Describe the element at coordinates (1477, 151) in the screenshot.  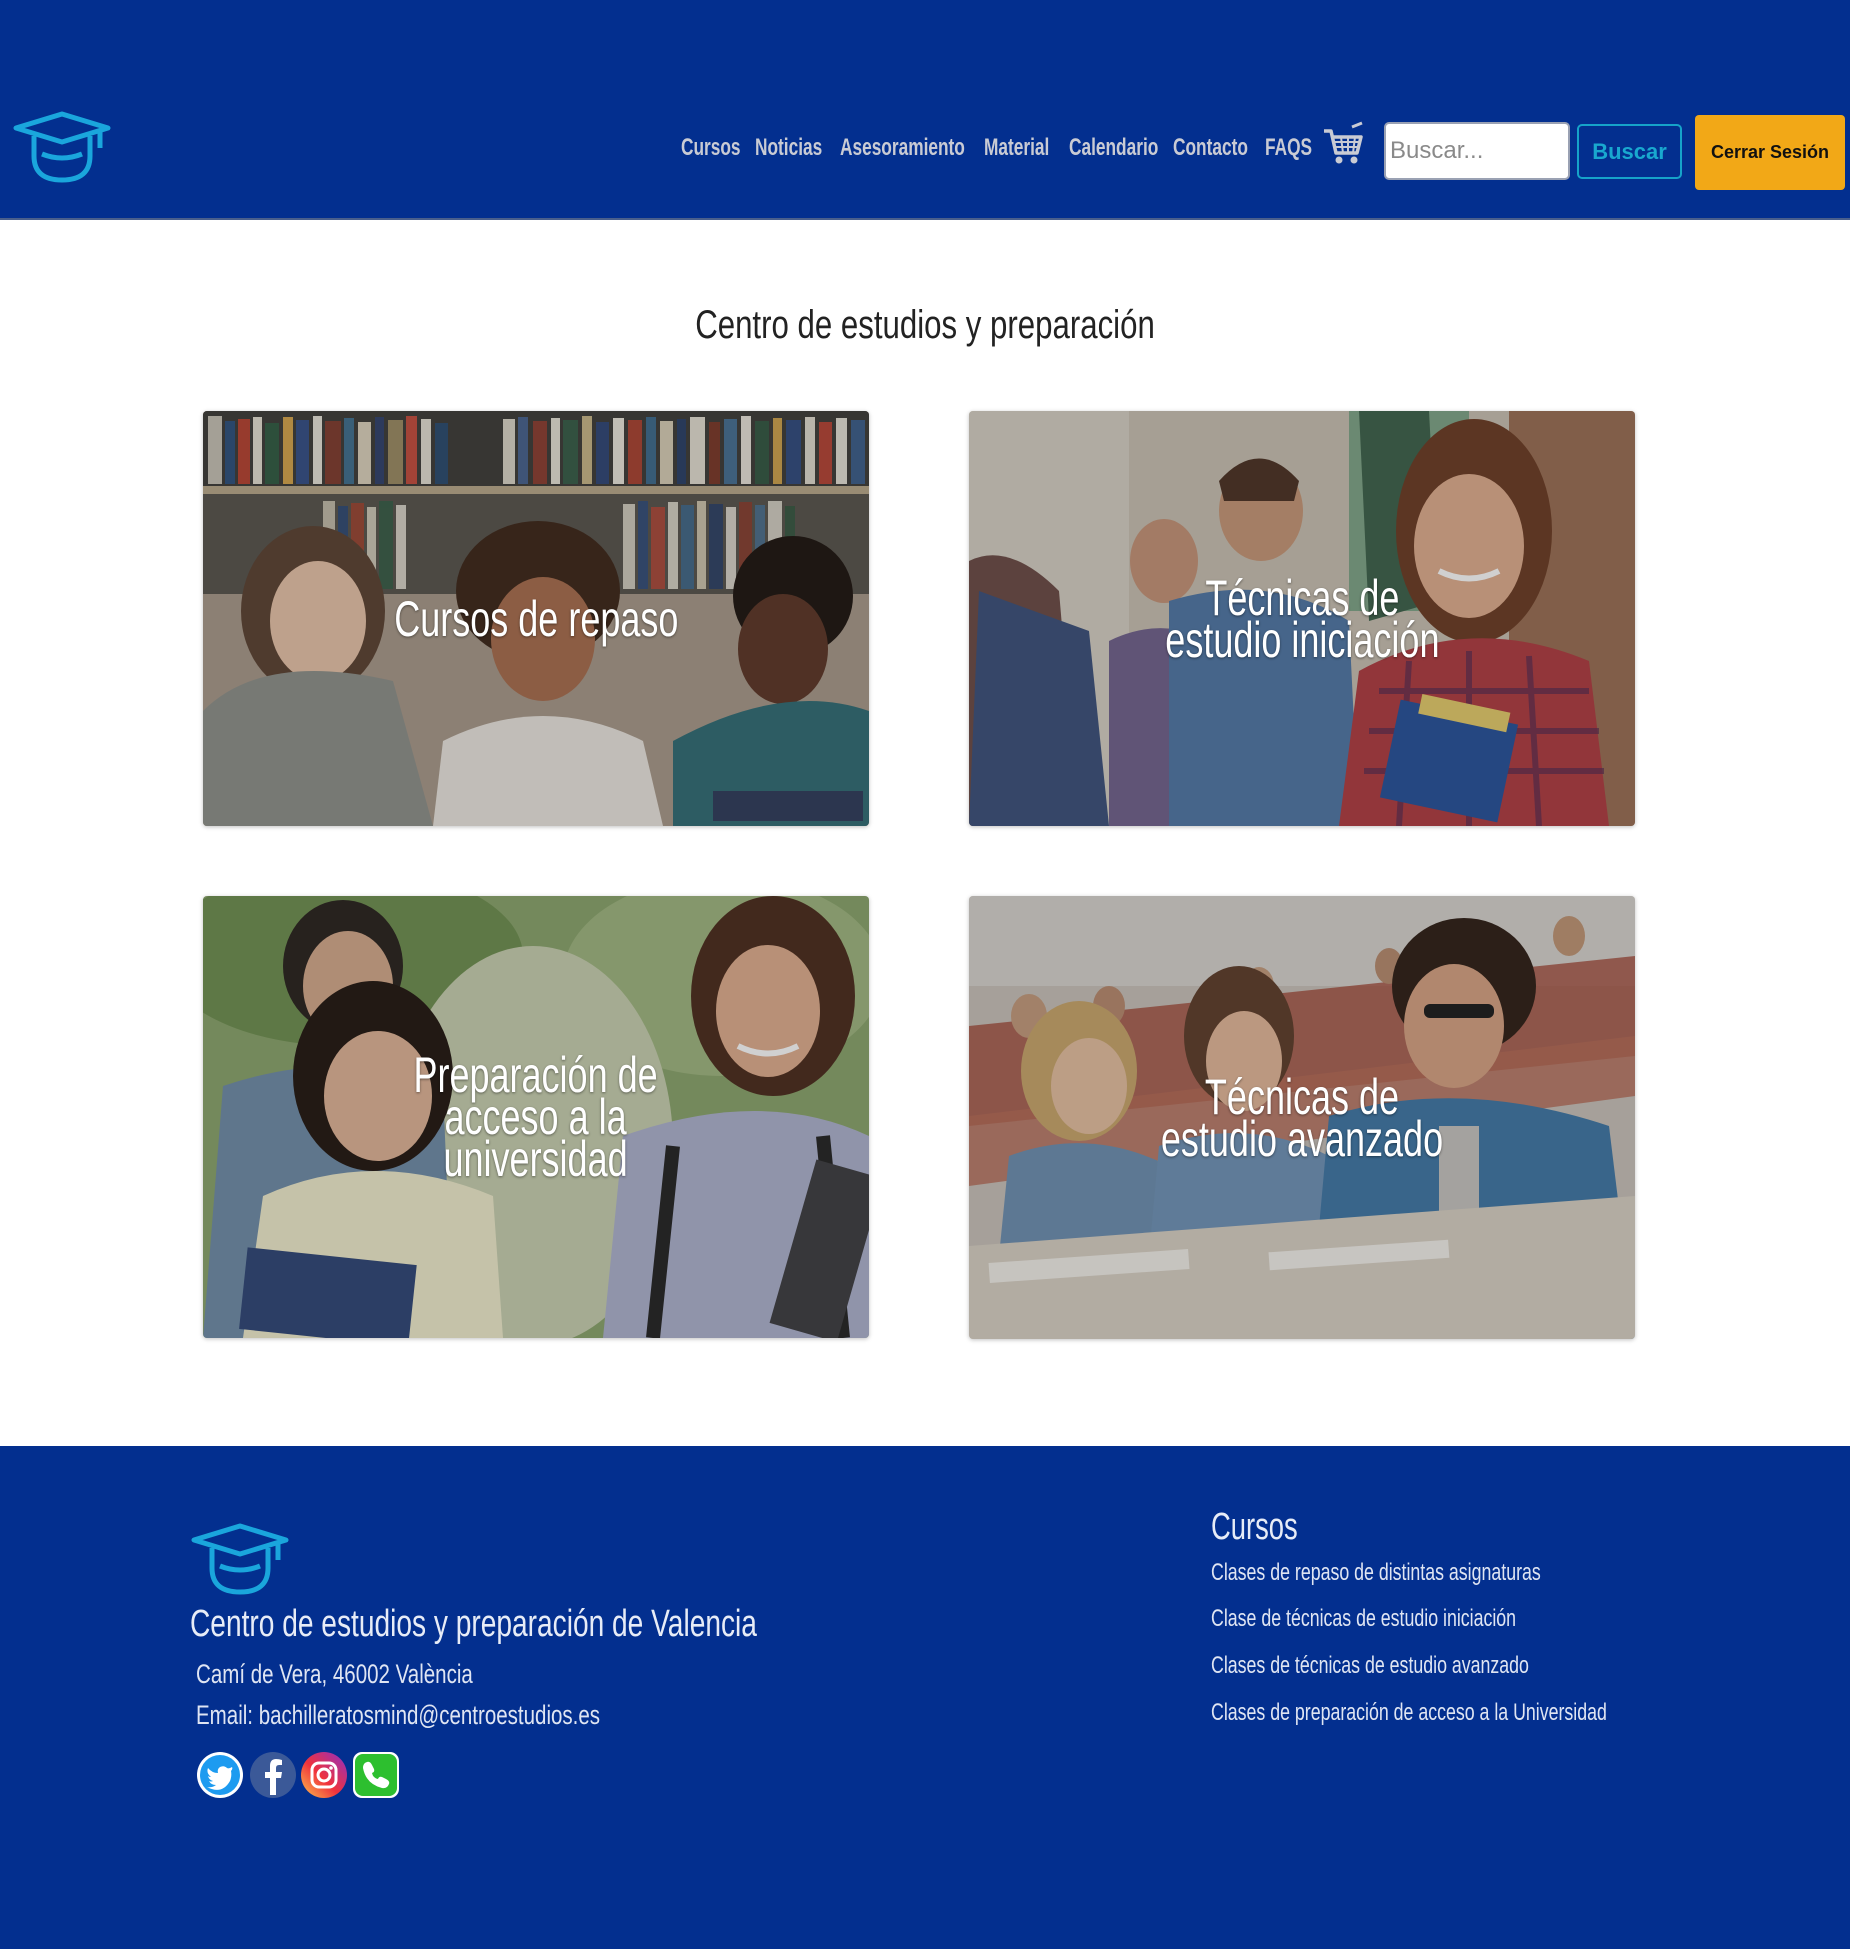
I see `search-input` at that location.